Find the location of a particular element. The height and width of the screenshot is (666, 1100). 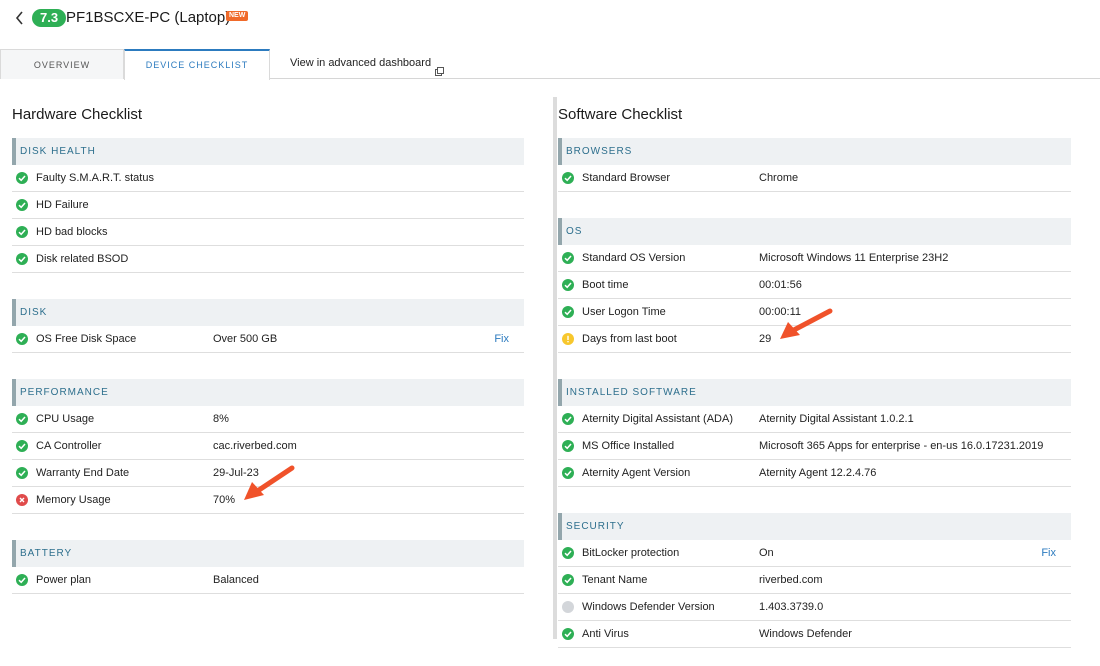

check-name: Power plan is located at coordinates (64, 580).